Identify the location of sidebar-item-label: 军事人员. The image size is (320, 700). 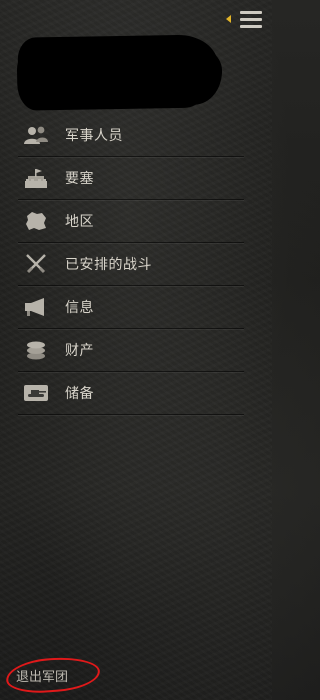
(94, 136).